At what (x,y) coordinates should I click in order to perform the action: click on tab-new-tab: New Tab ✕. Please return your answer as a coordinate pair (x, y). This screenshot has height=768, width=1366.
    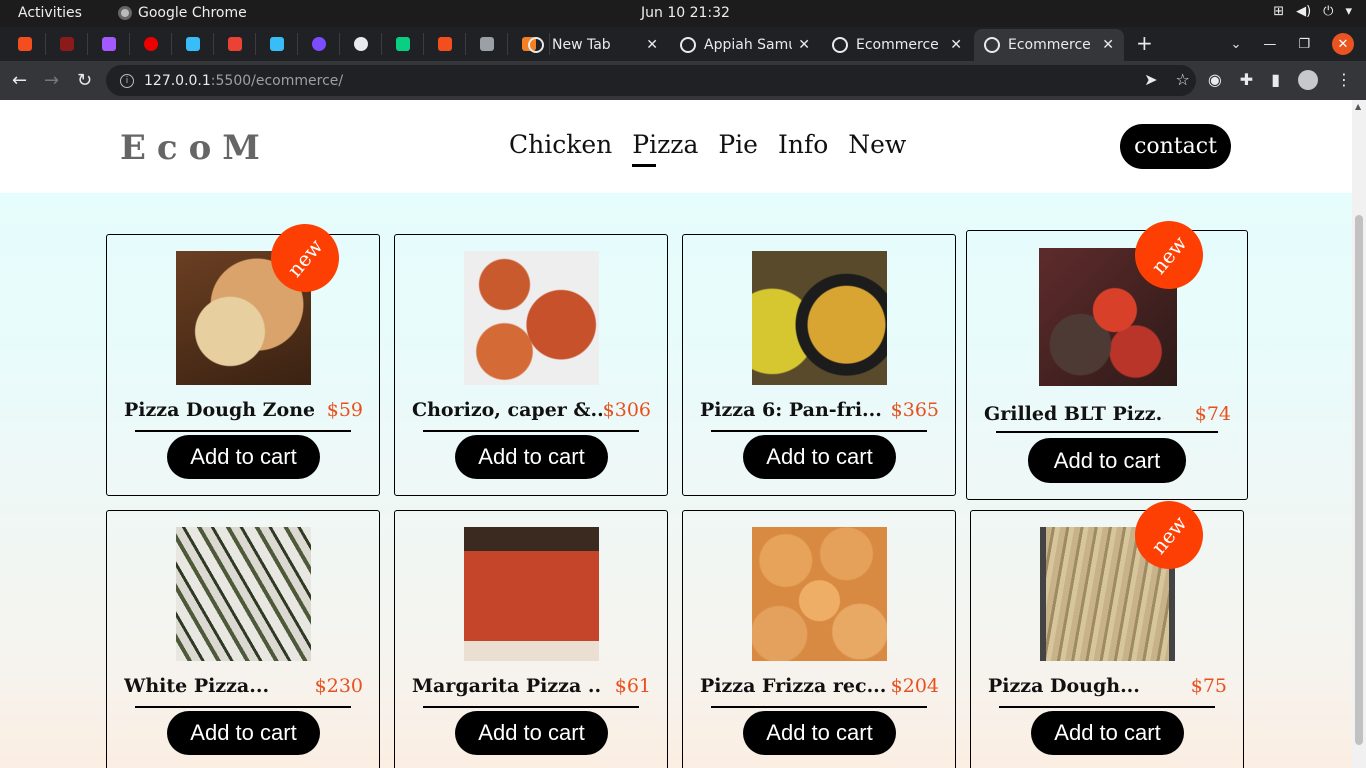
    Looking at the image, I should click on (593, 45).